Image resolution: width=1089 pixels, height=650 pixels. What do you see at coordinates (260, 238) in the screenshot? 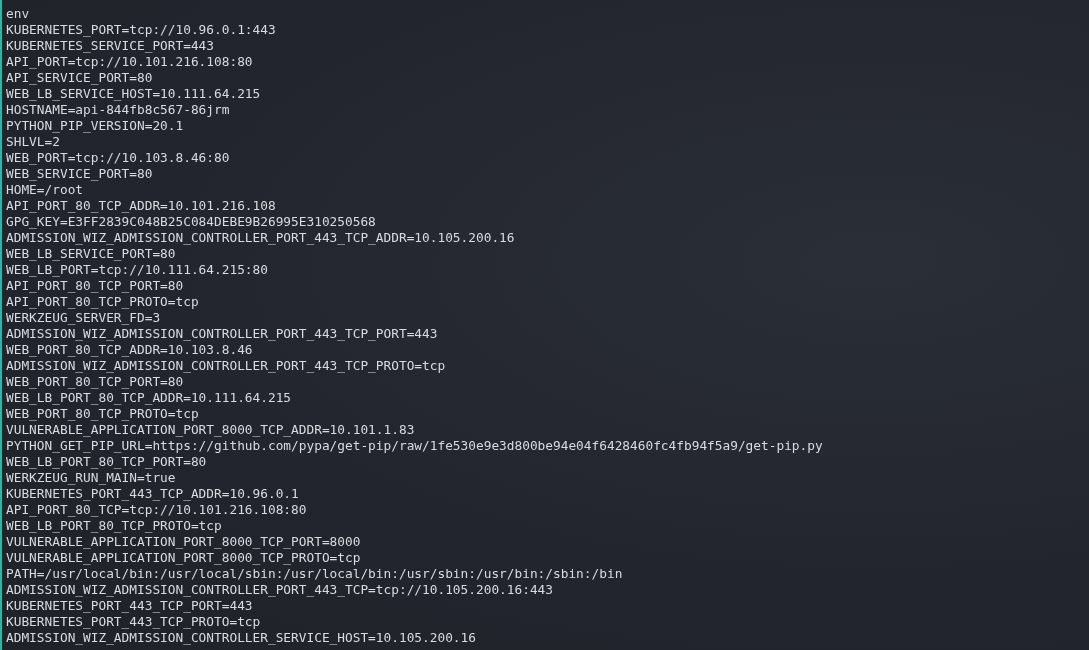
I see `terminal-line: ADMISSION_WIZ_ADMISSION_CONTROLLER_PORT_443_TCP_ADDR=10.105.200.16` at bounding box center [260, 238].